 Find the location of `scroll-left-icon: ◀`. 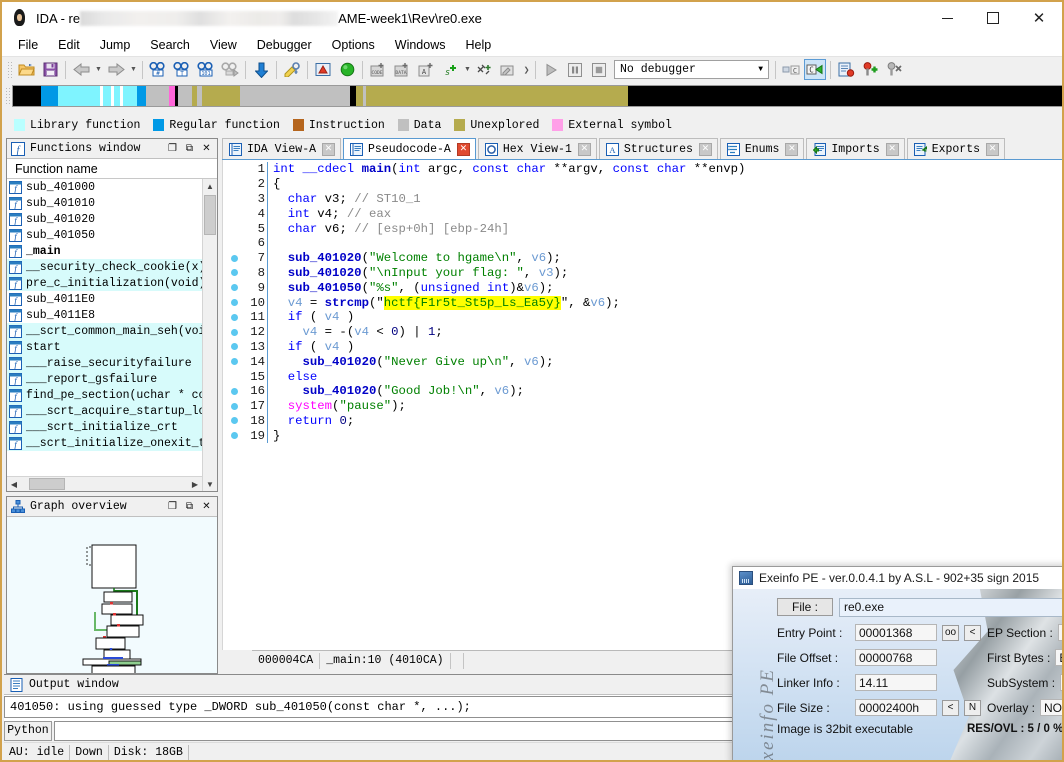

scroll-left-icon: ◀ is located at coordinates (14, 484).